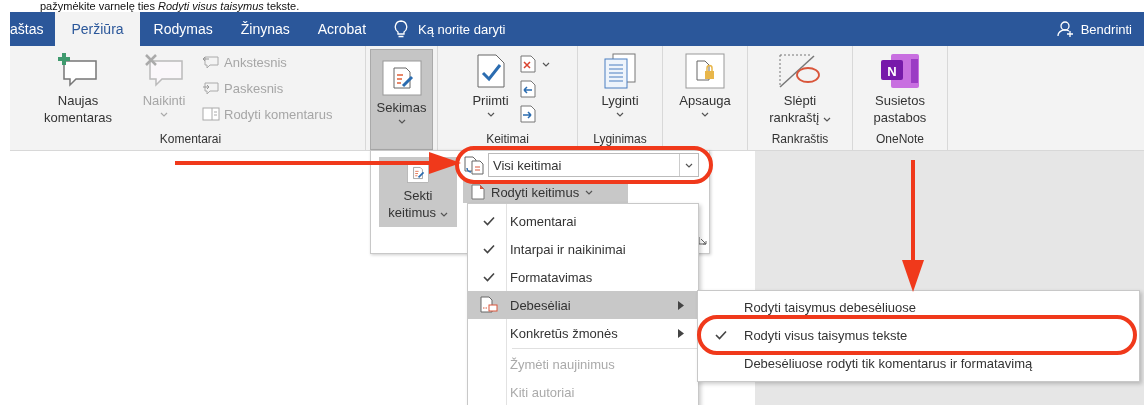 Image resolution: width=1144 pixels, height=405 pixels. I want to click on markup-dropdown: Visi keitimai, so click(593, 165).